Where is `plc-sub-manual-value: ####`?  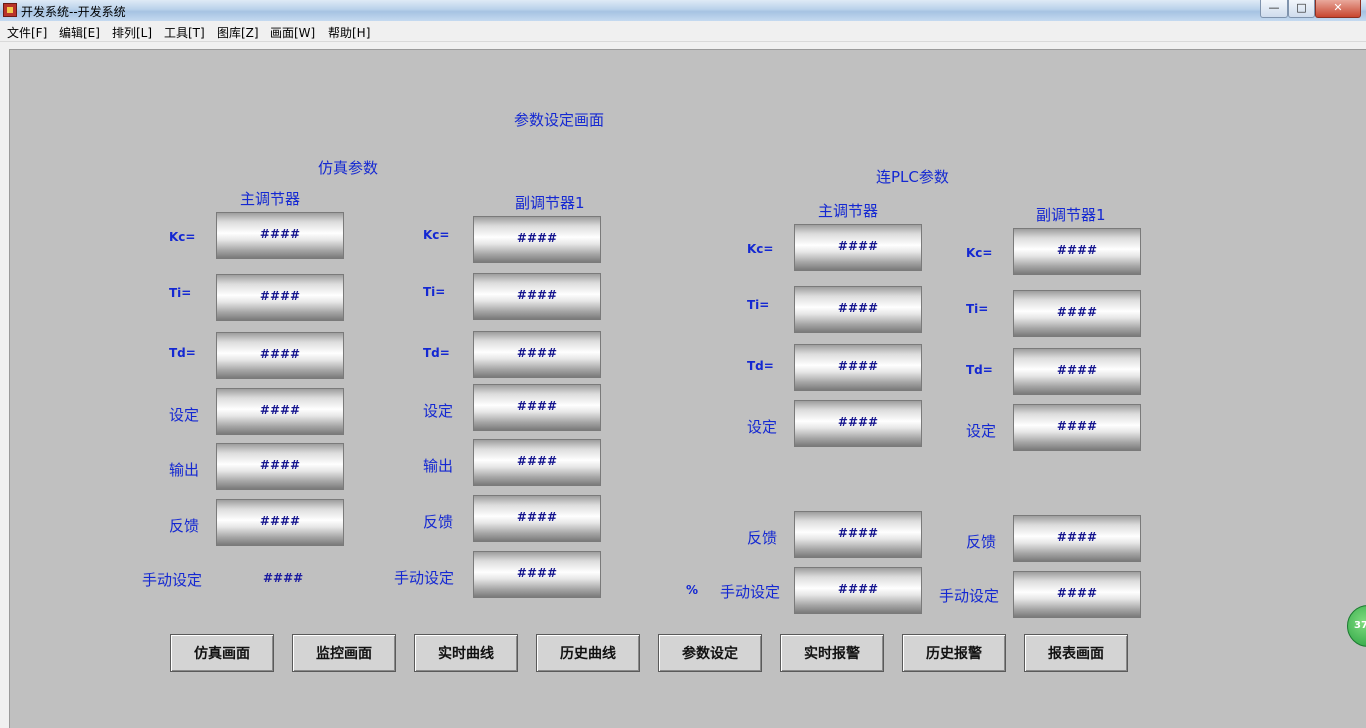 plc-sub-manual-value: #### is located at coordinates (1077, 593).